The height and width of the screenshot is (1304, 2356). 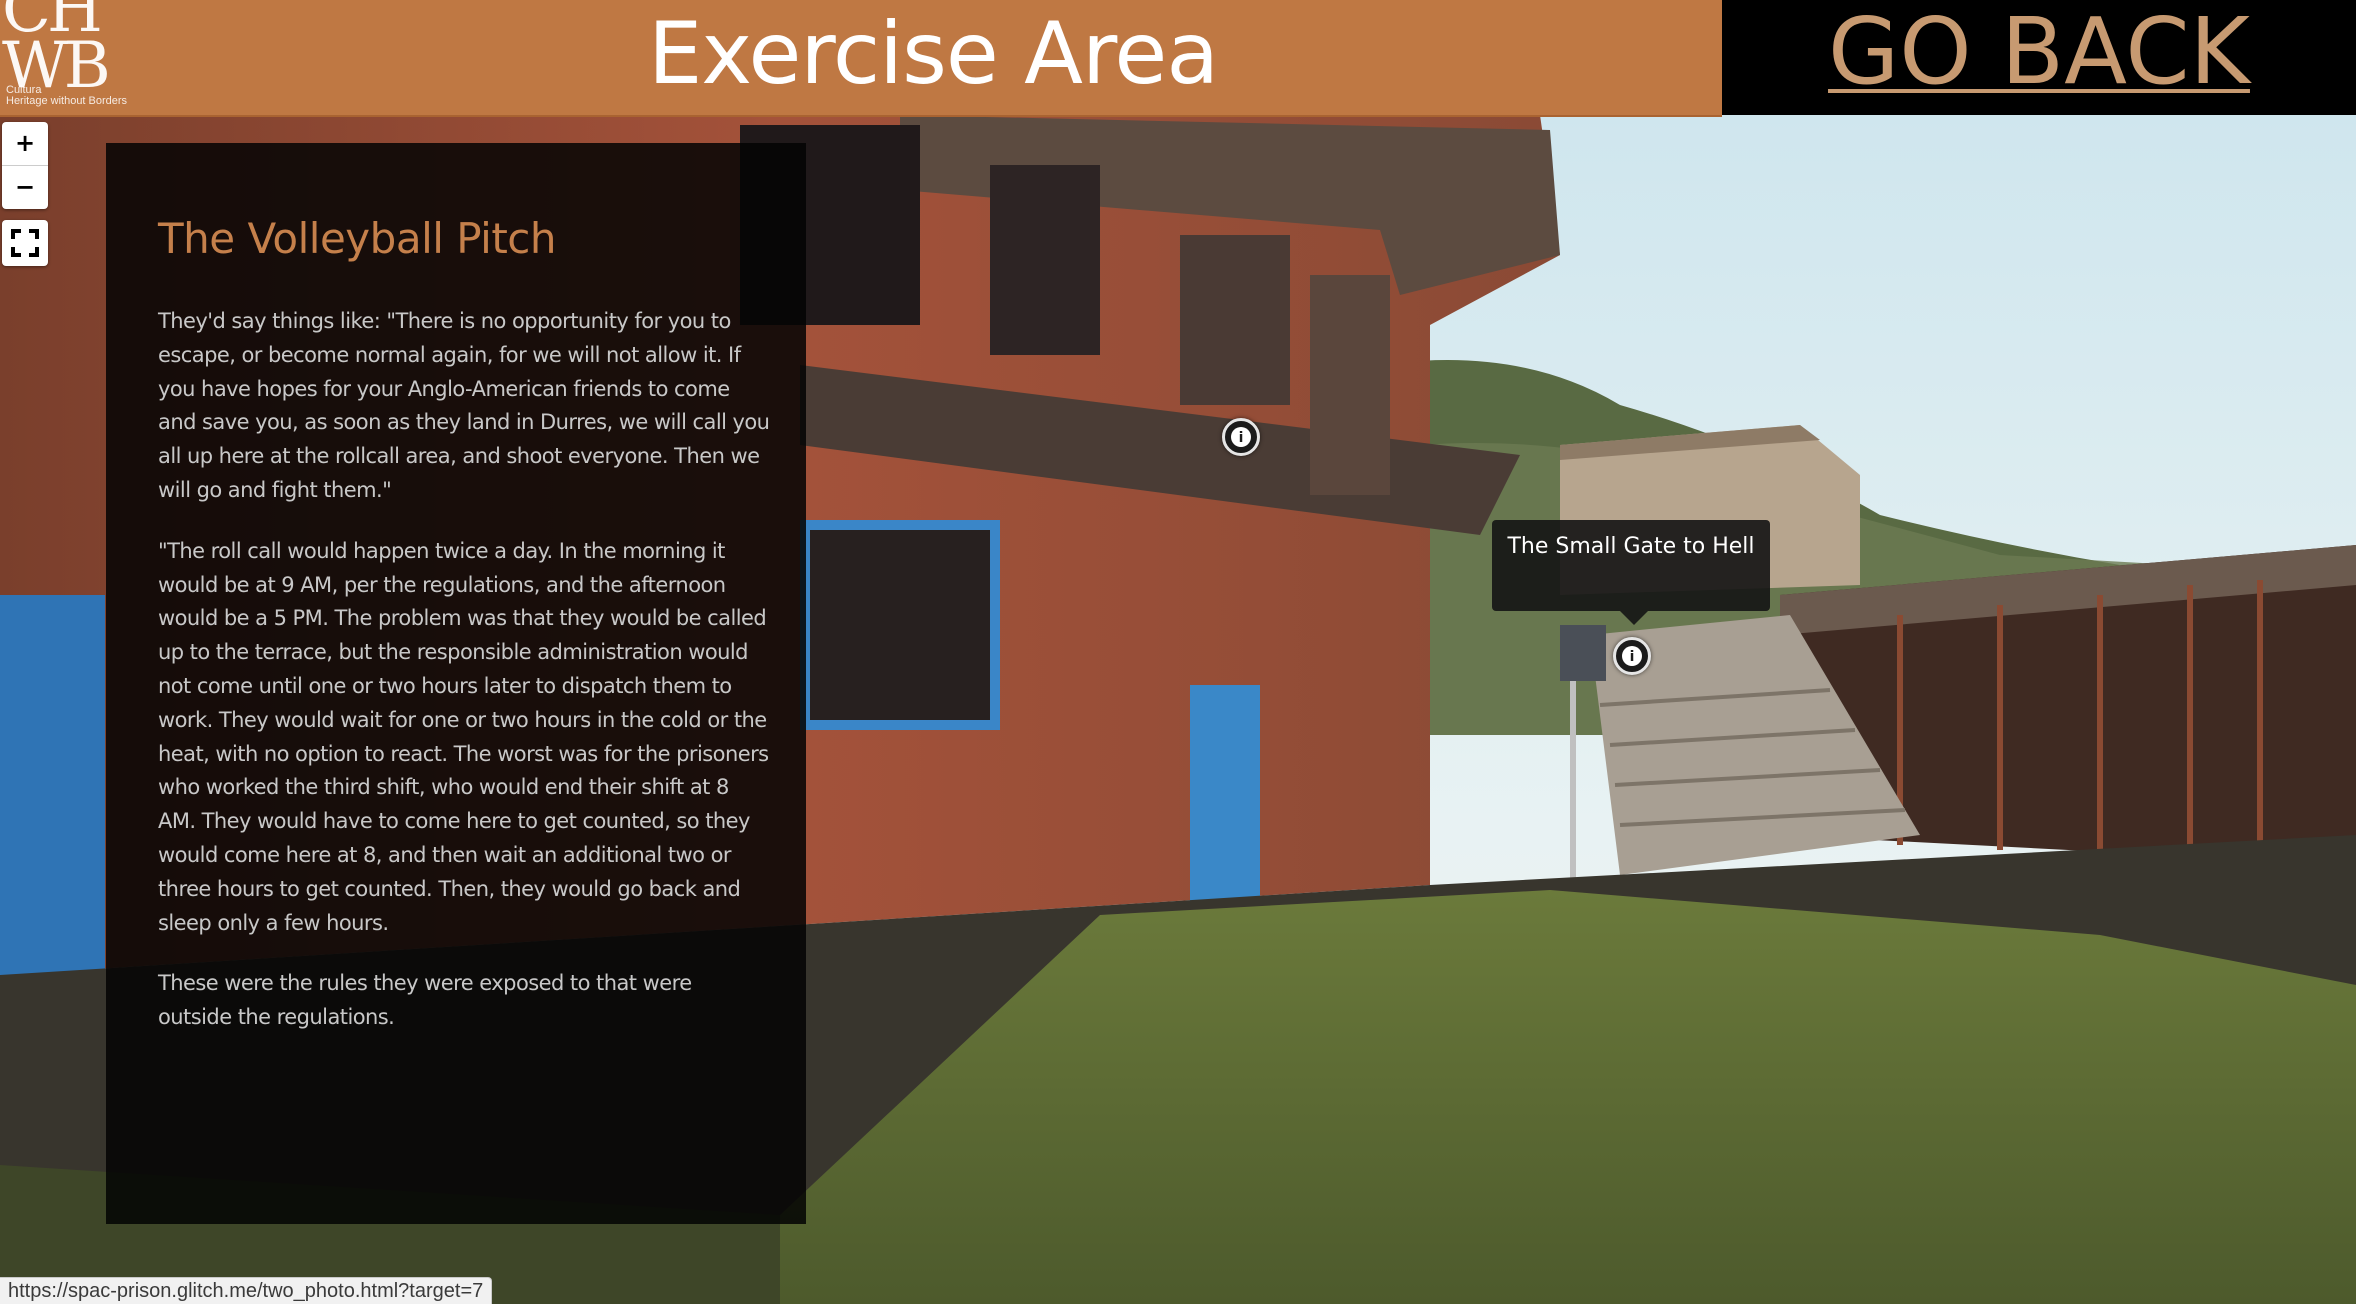 What do you see at coordinates (25, 187) in the screenshot?
I see `zoom-out-button: −` at bounding box center [25, 187].